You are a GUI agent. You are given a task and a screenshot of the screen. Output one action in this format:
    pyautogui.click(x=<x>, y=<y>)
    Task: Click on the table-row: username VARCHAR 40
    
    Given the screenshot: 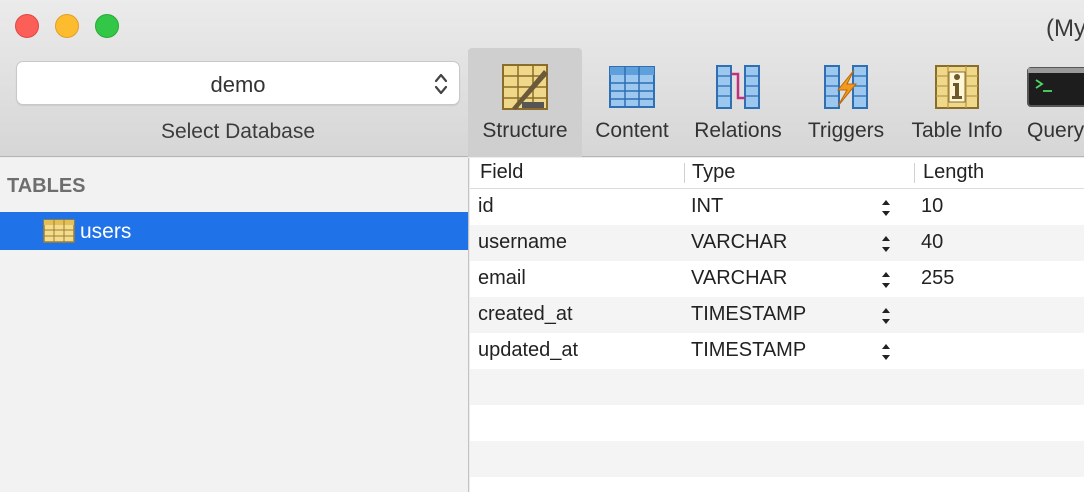 What is the action you would take?
    pyautogui.click(x=777, y=243)
    